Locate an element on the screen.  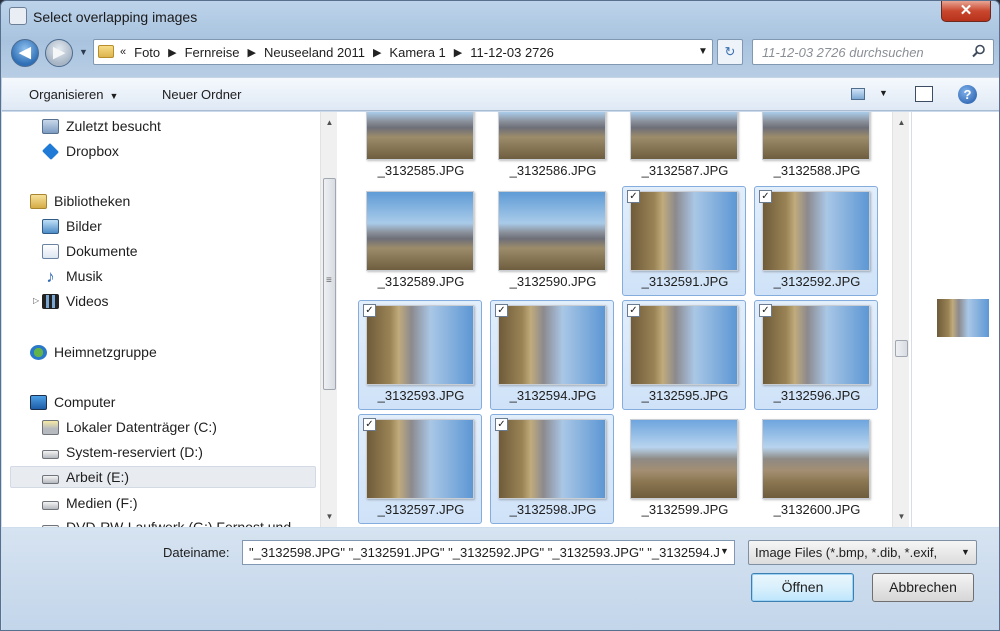
overflow-chevron-icon: « is located at coordinates (123, 52).